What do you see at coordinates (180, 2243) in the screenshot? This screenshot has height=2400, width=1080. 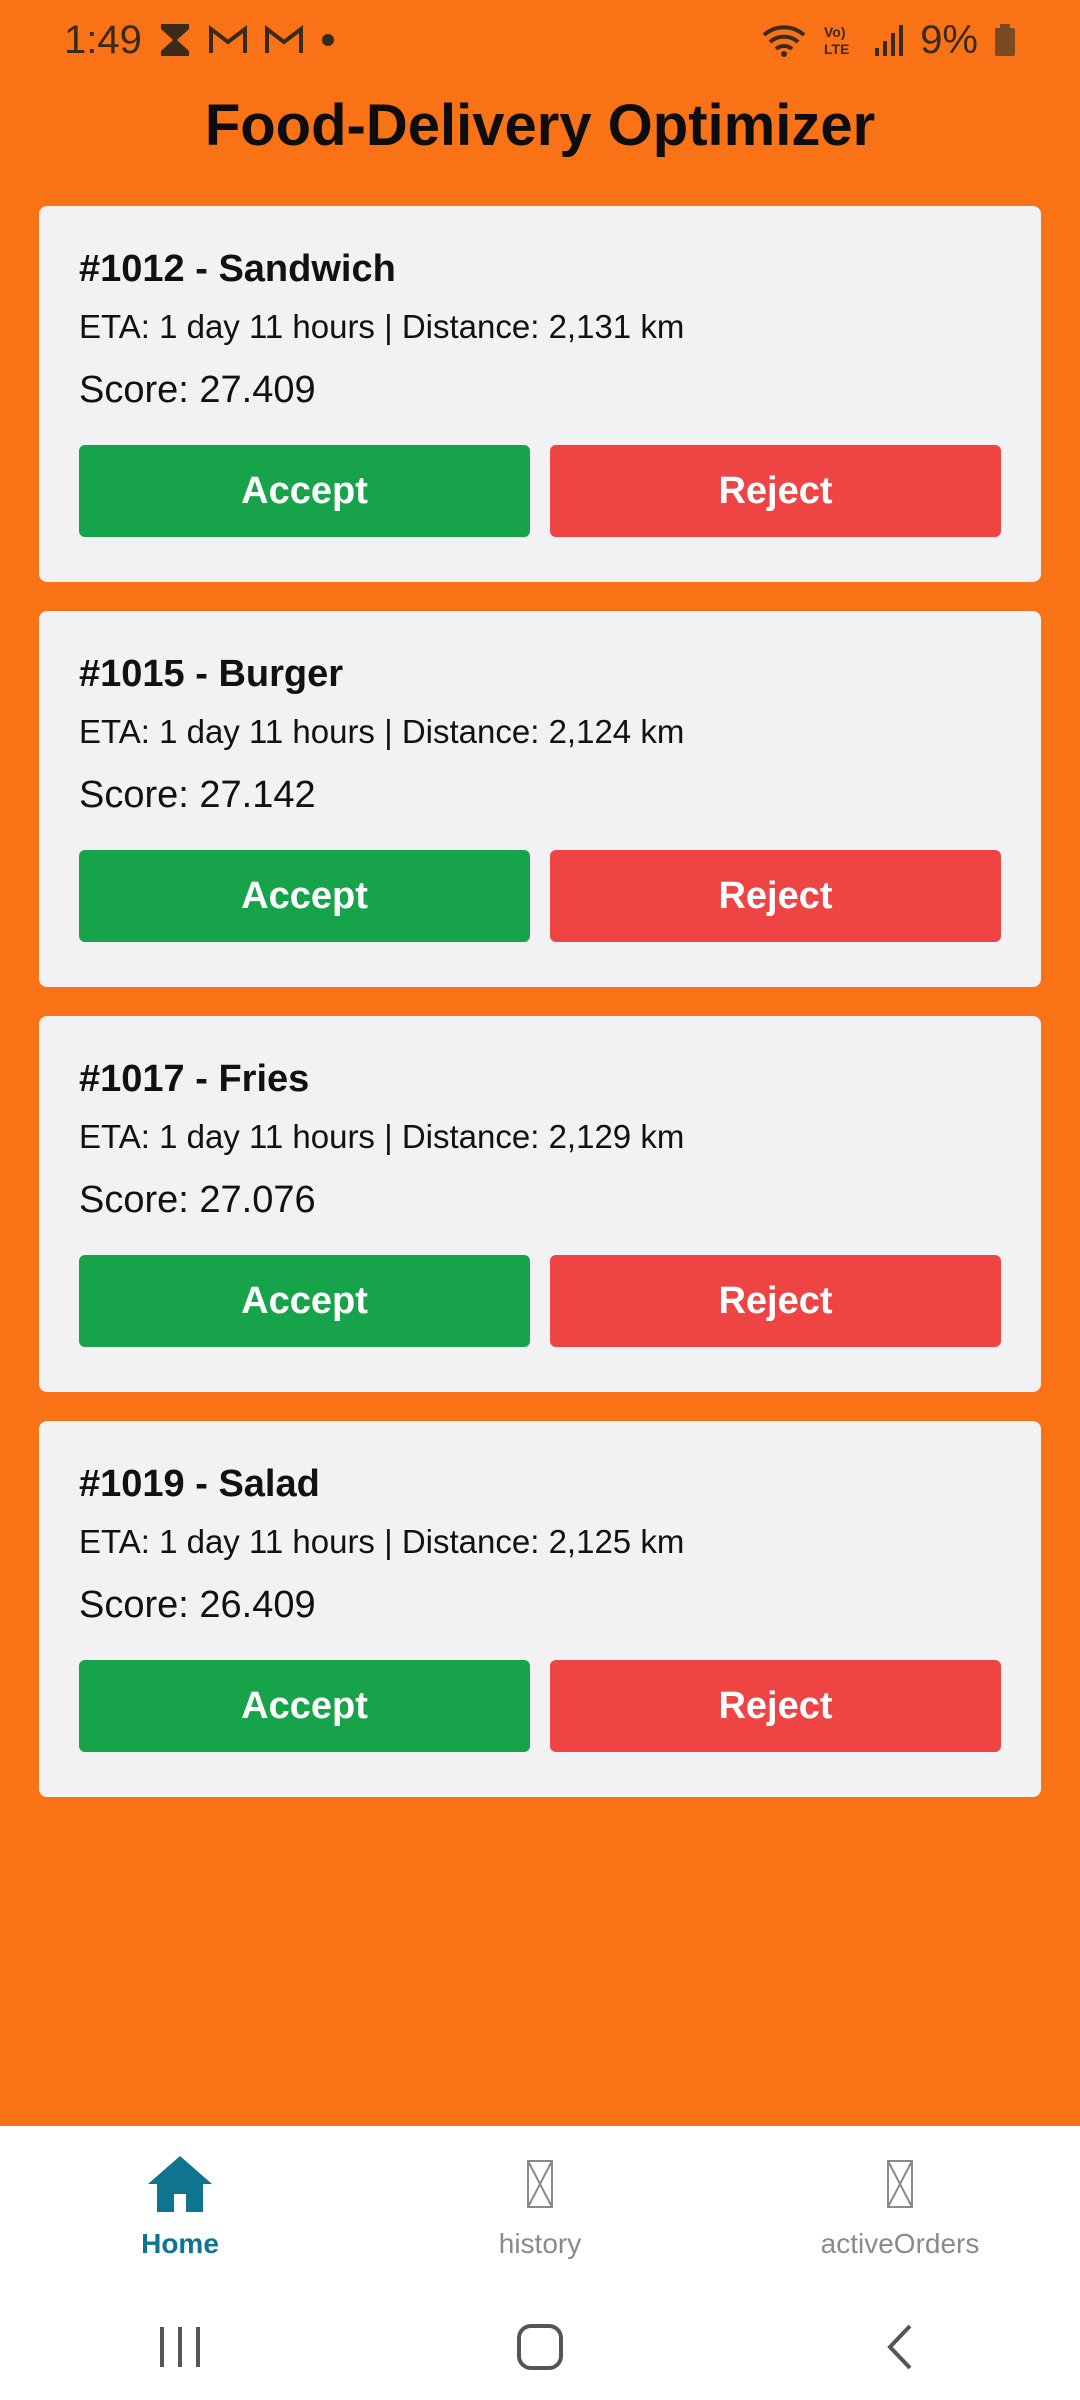 I see `tab-home-label: Home` at bounding box center [180, 2243].